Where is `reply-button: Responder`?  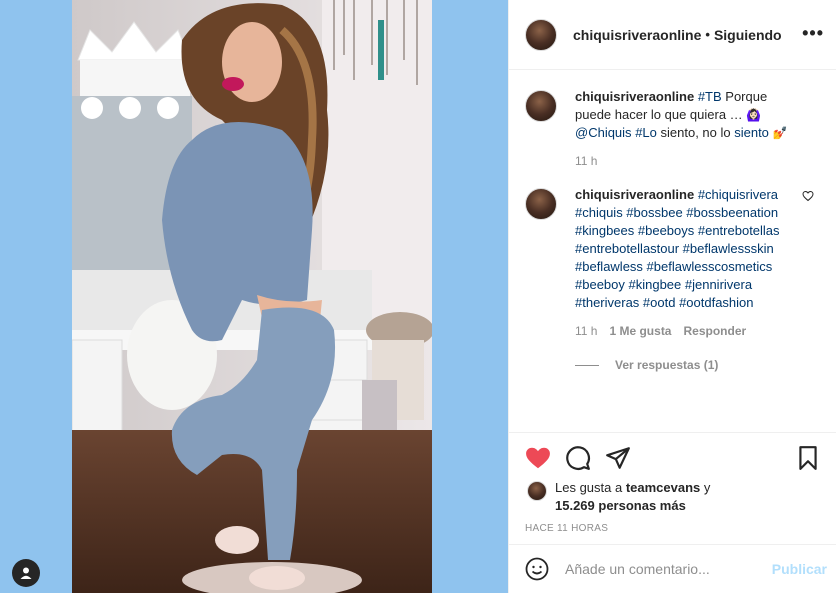 reply-button: Responder is located at coordinates (714, 331).